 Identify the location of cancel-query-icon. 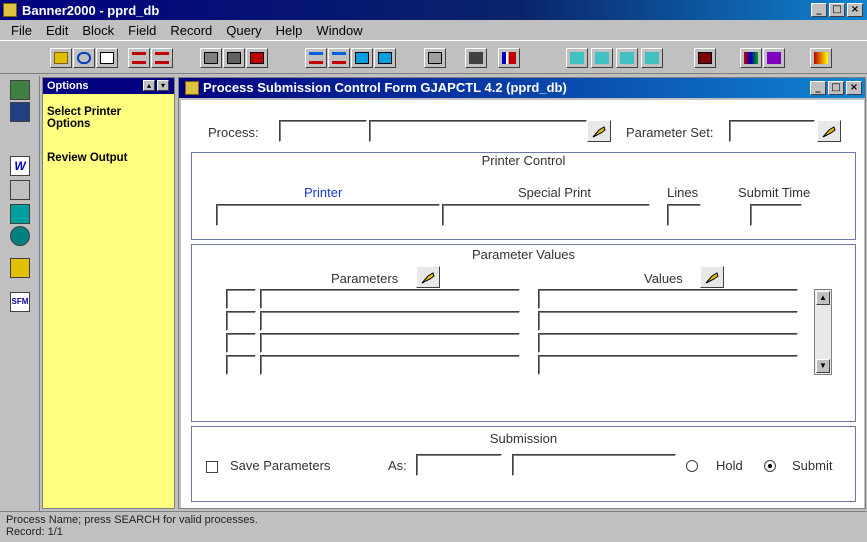
(257, 58).